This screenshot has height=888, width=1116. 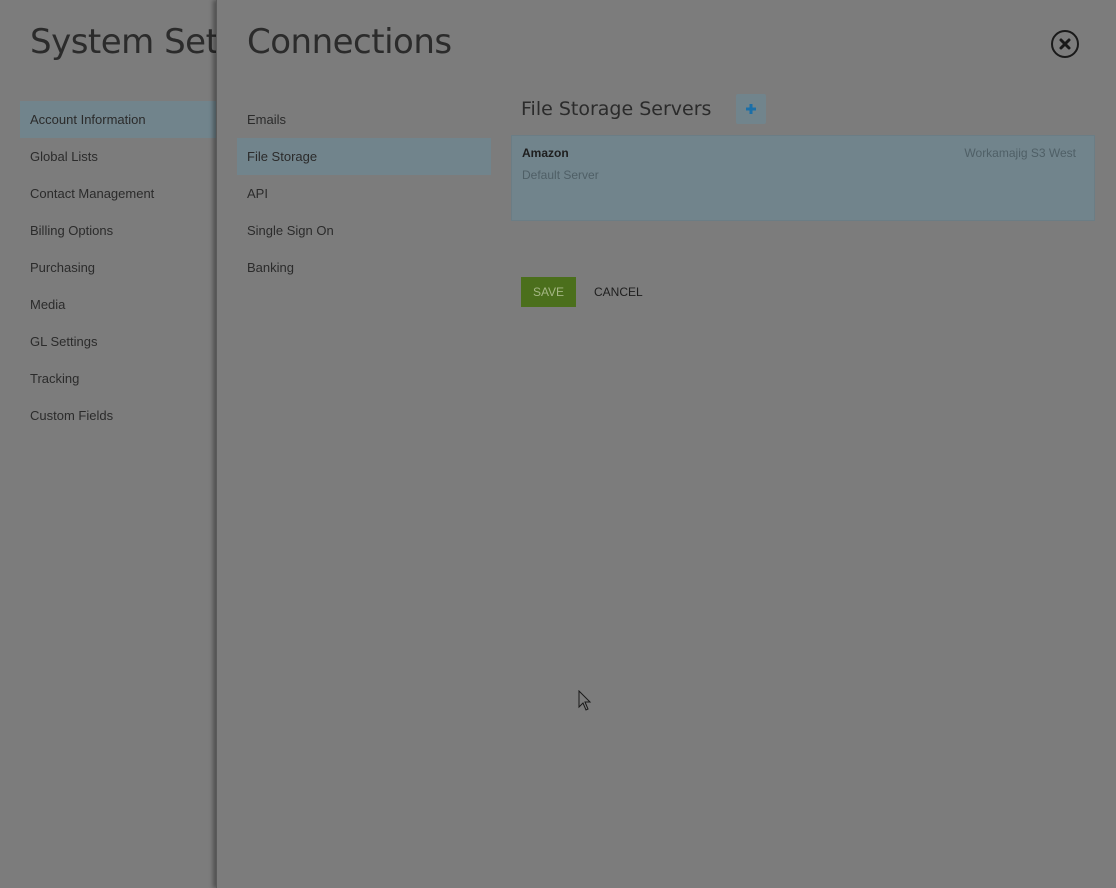 I want to click on server-default-label: Default Server, so click(x=560, y=175).